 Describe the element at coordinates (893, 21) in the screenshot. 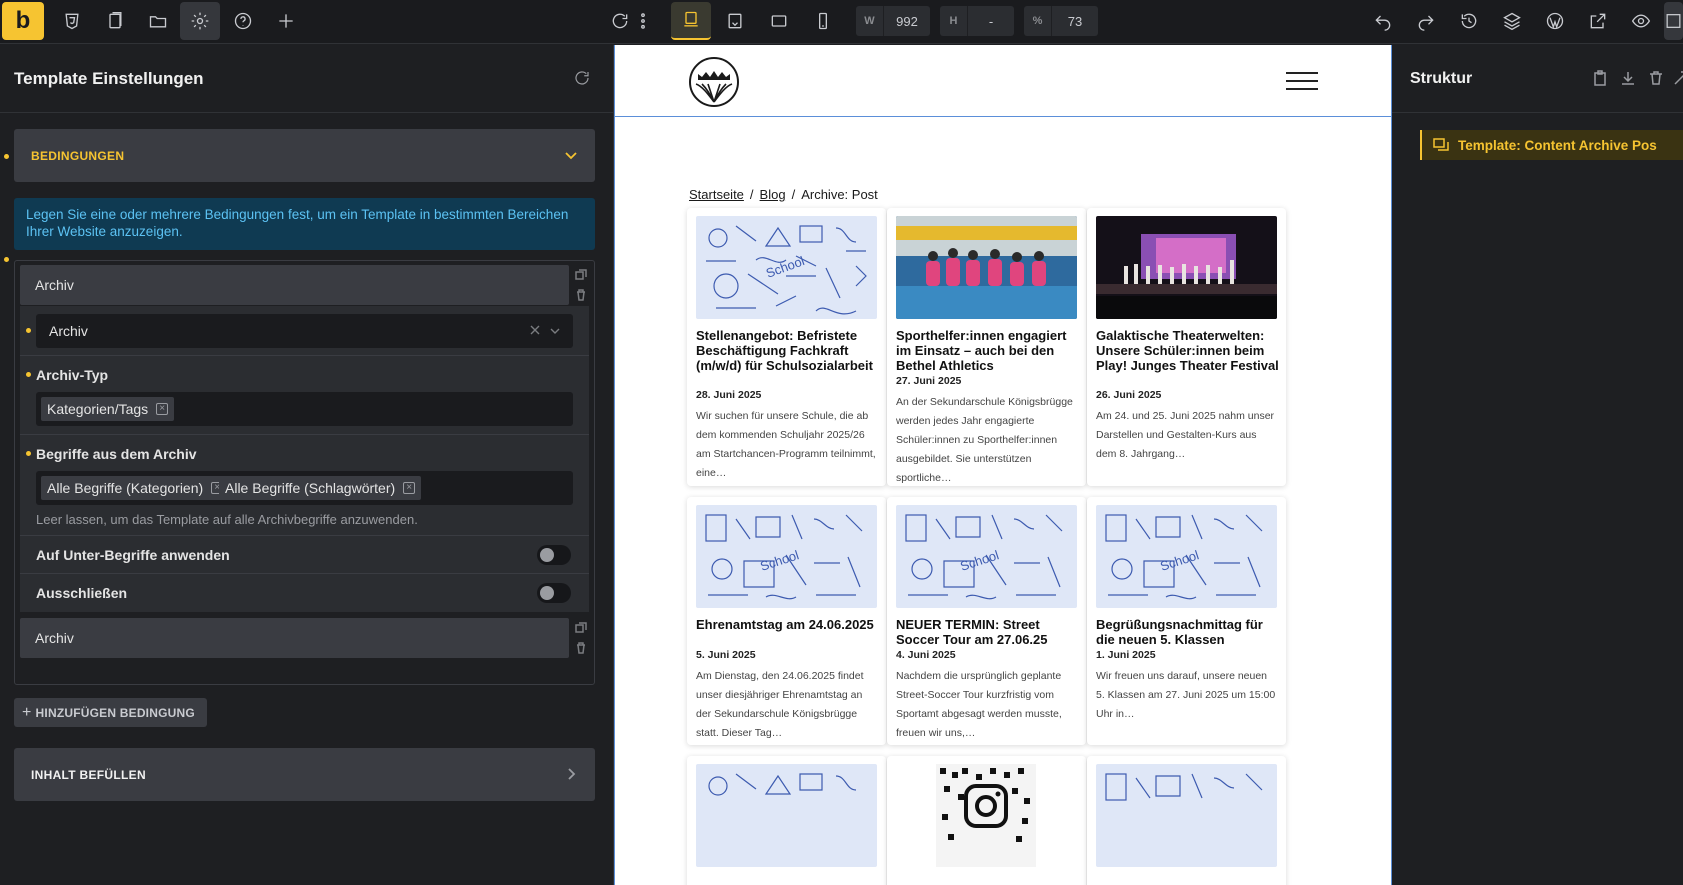

I see `width-field: W 992` at that location.